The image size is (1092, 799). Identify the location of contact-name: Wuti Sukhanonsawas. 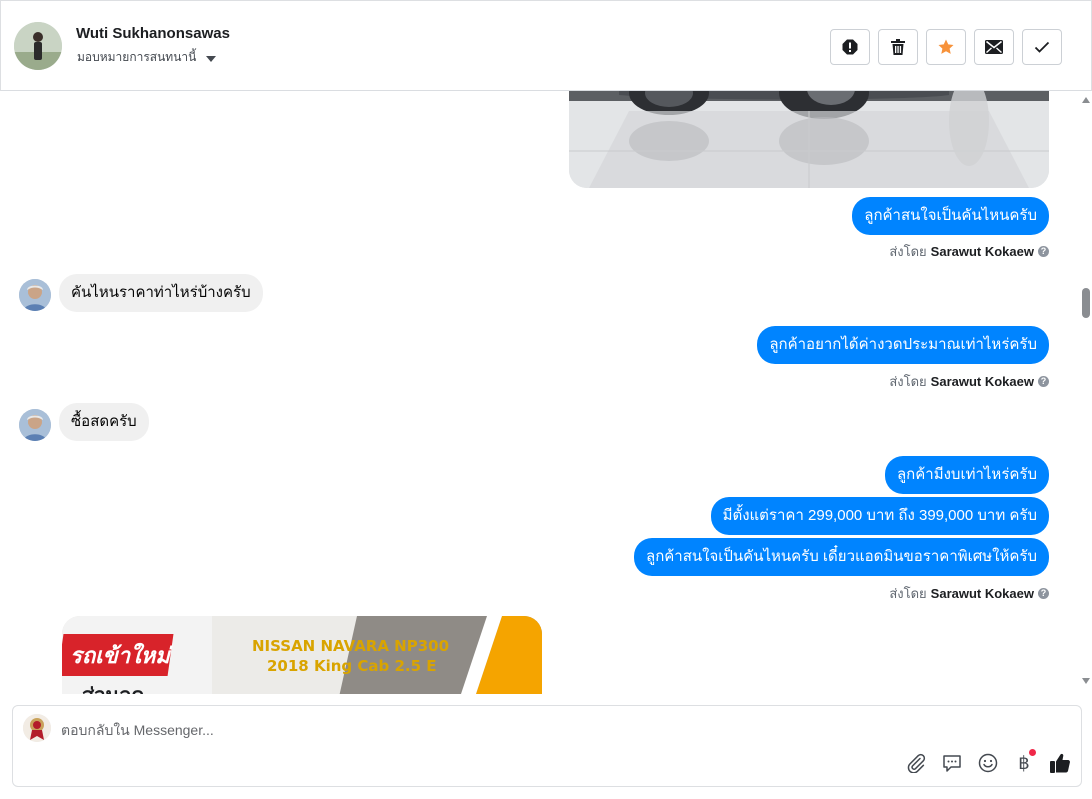
(153, 33).